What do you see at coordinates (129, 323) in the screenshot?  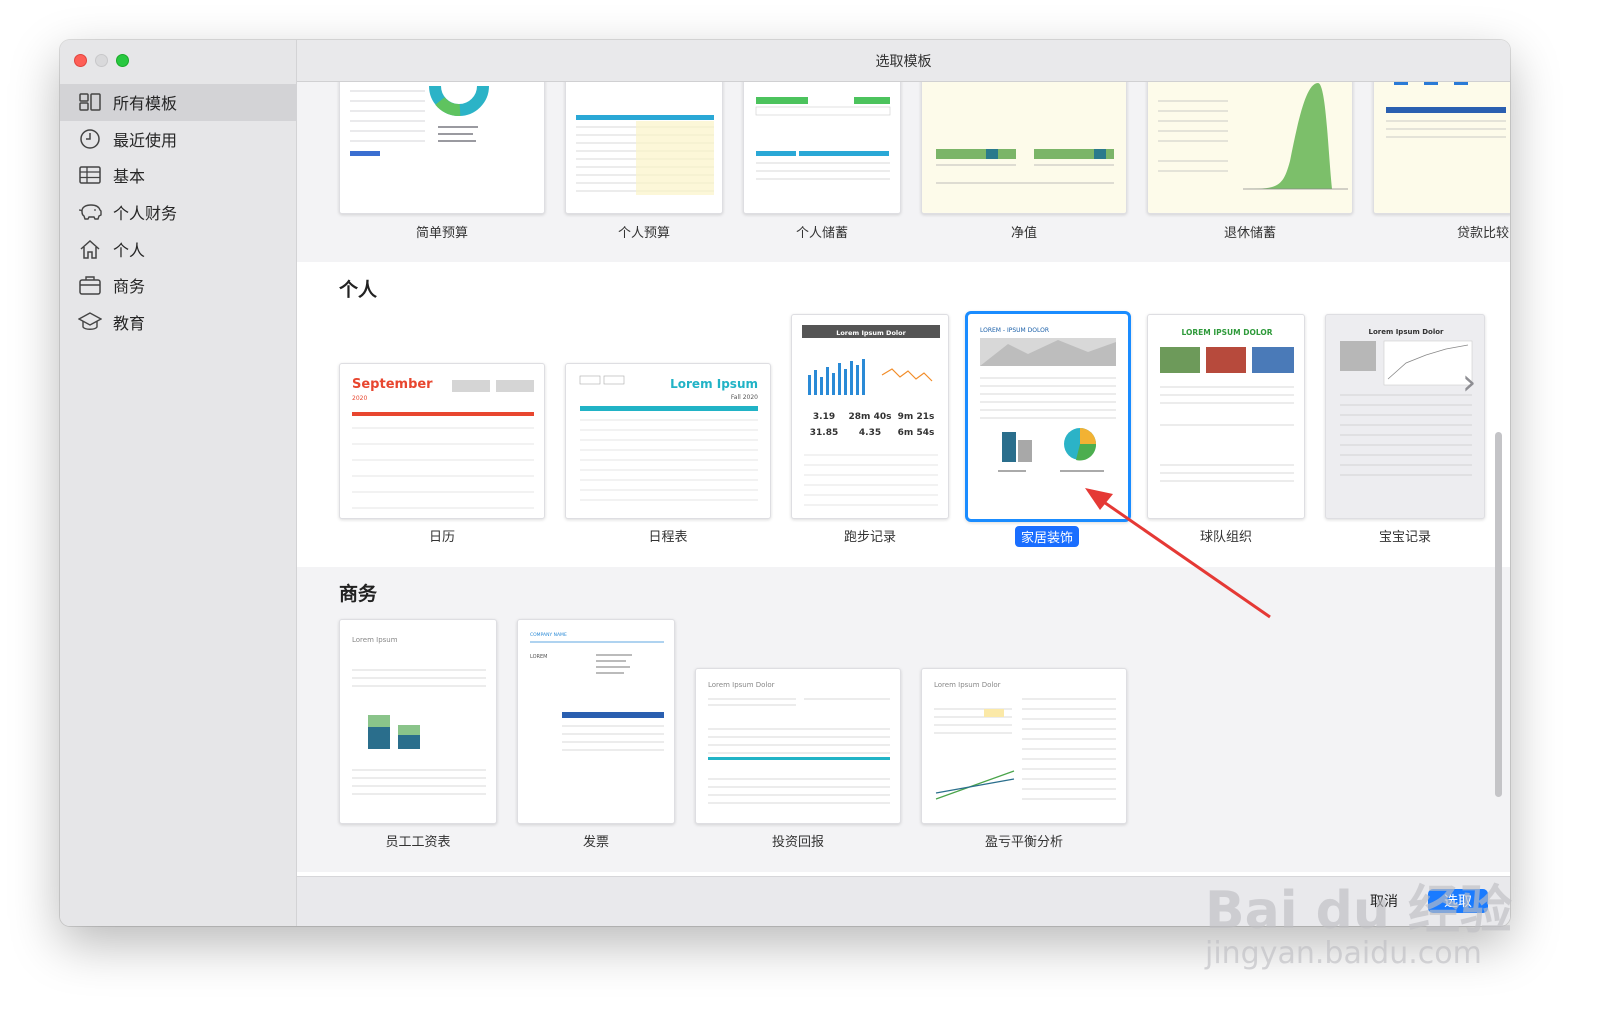 I see `sidebar-item-label: 教育` at bounding box center [129, 323].